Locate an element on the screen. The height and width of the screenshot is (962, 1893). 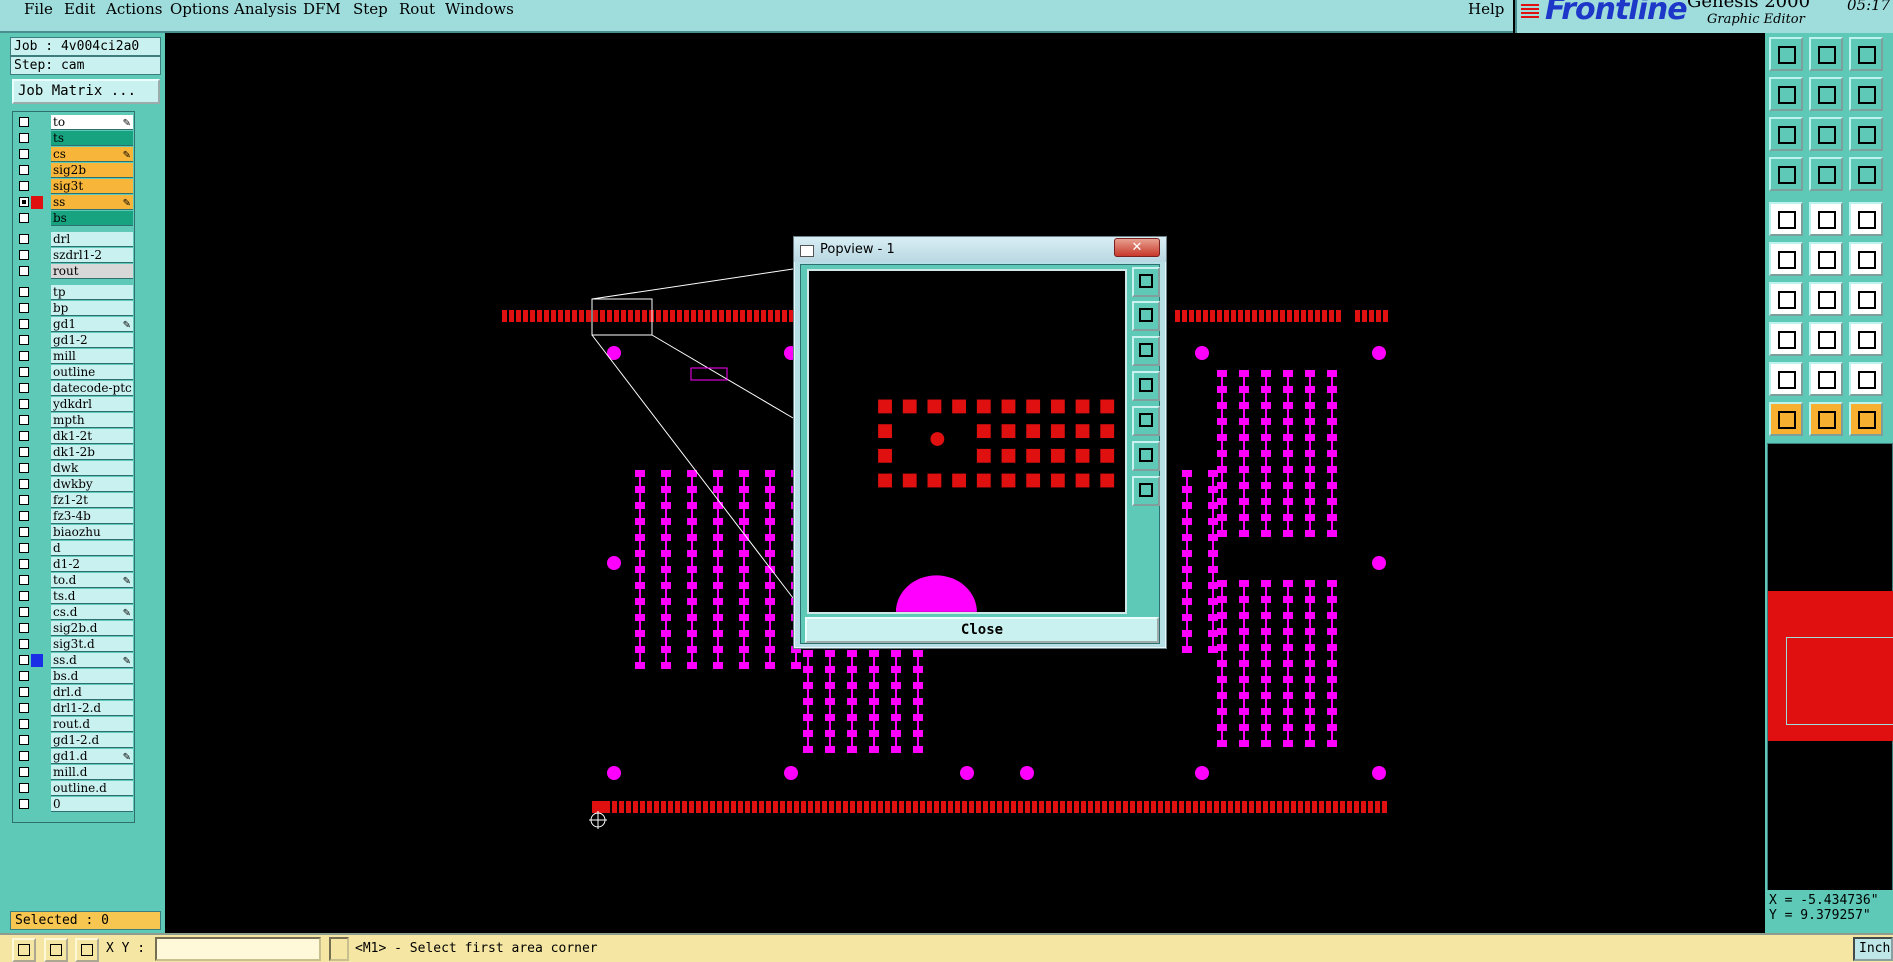
ratio-icon is located at coordinates (1866, 134).